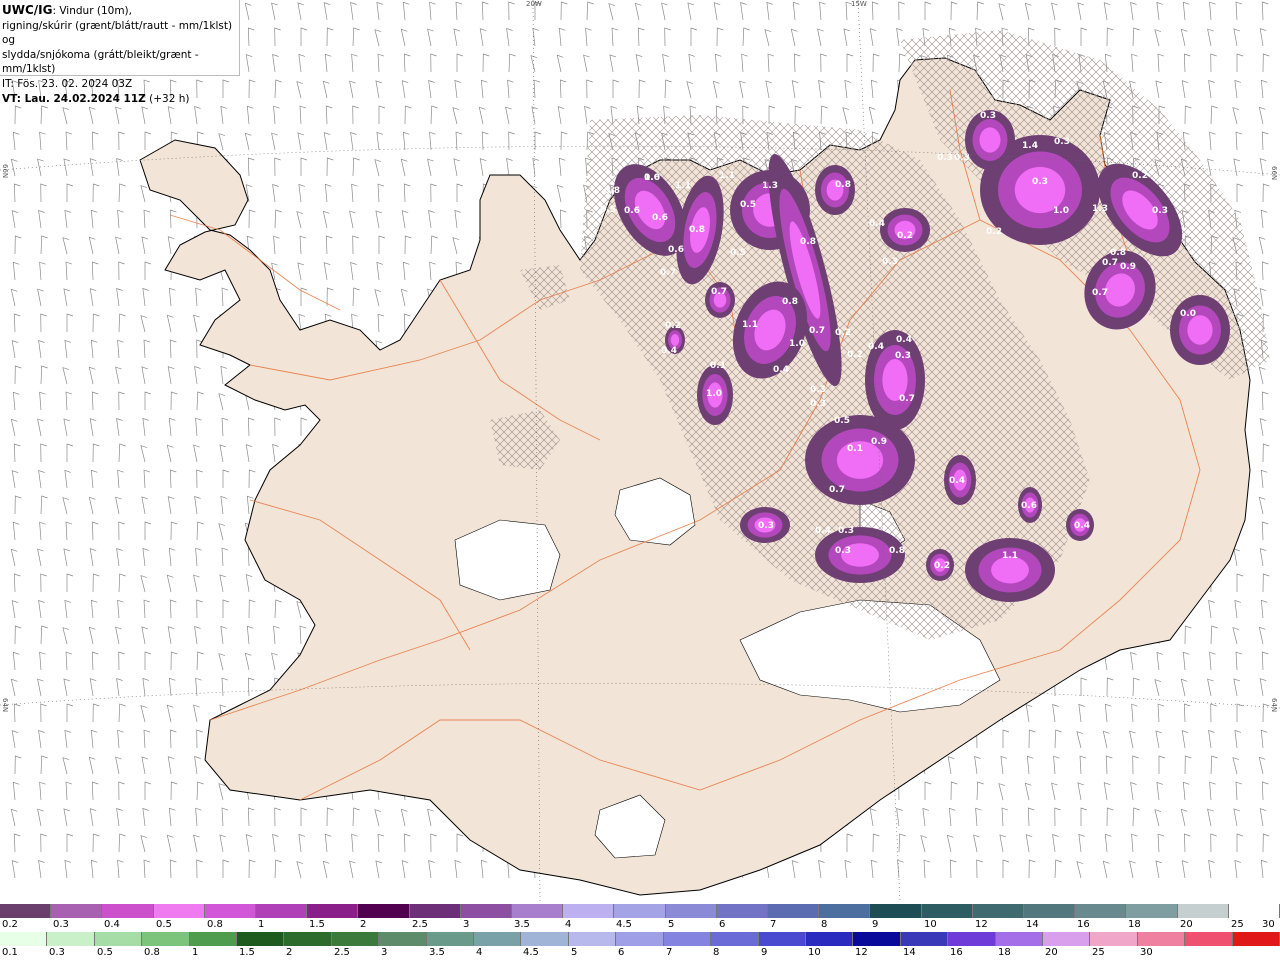 The width and height of the screenshot is (1280, 960). I want to click on issue-time: IT: Fös. 23. 02. 2024 03Z, so click(67, 83).